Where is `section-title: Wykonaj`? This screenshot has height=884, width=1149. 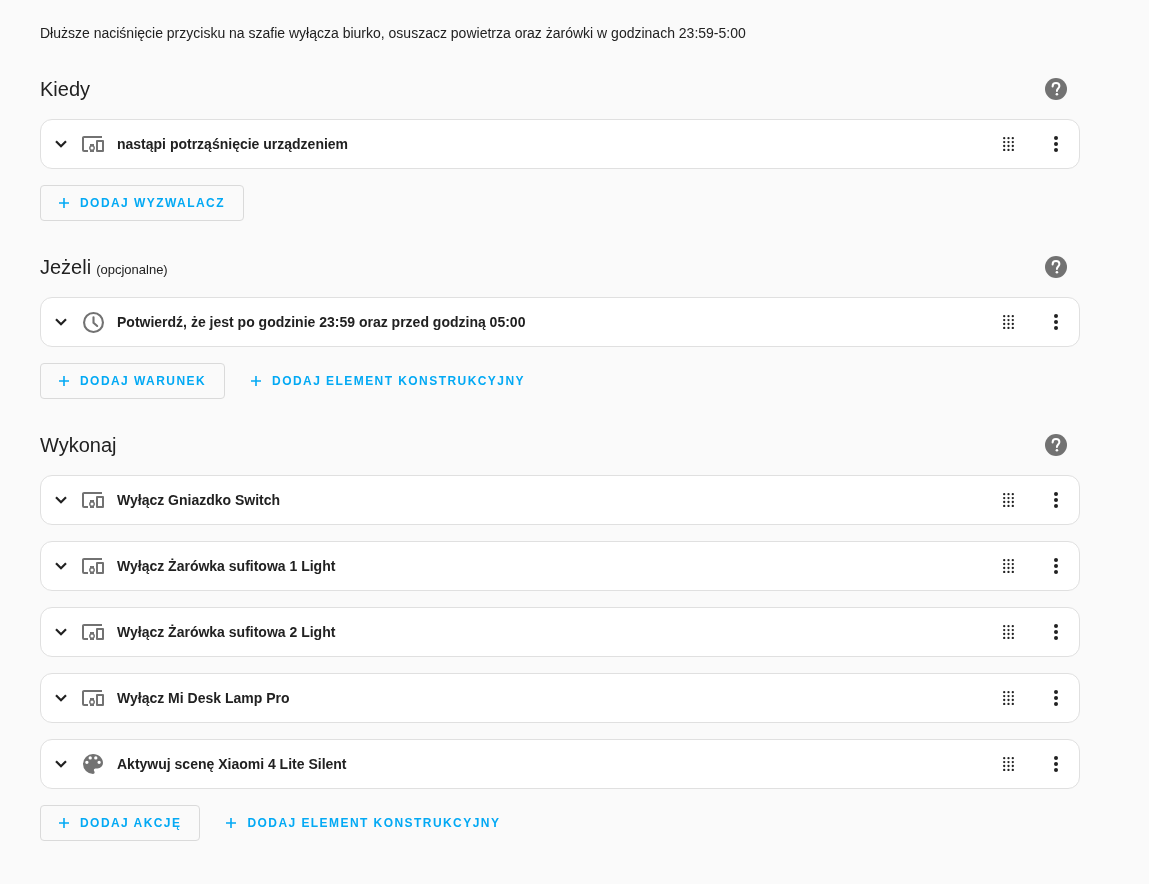
section-title: Wykonaj is located at coordinates (78, 445).